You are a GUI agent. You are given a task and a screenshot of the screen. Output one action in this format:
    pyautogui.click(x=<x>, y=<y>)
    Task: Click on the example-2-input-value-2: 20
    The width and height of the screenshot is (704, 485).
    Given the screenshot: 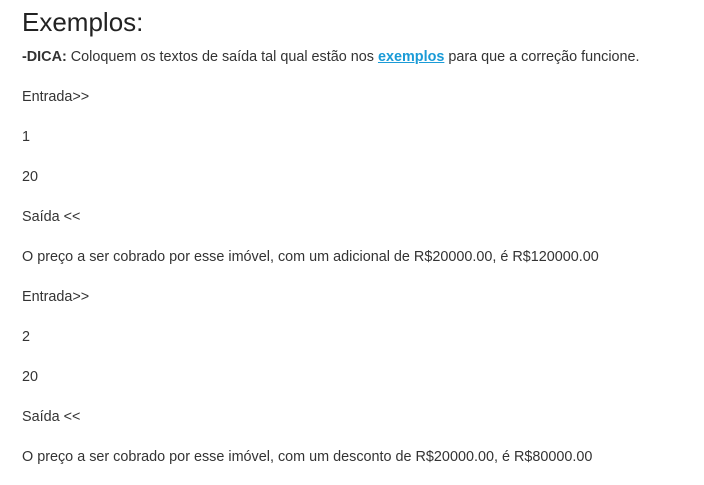 What is the action you would take?
    pyautogui.click(x=30, y=377)
    